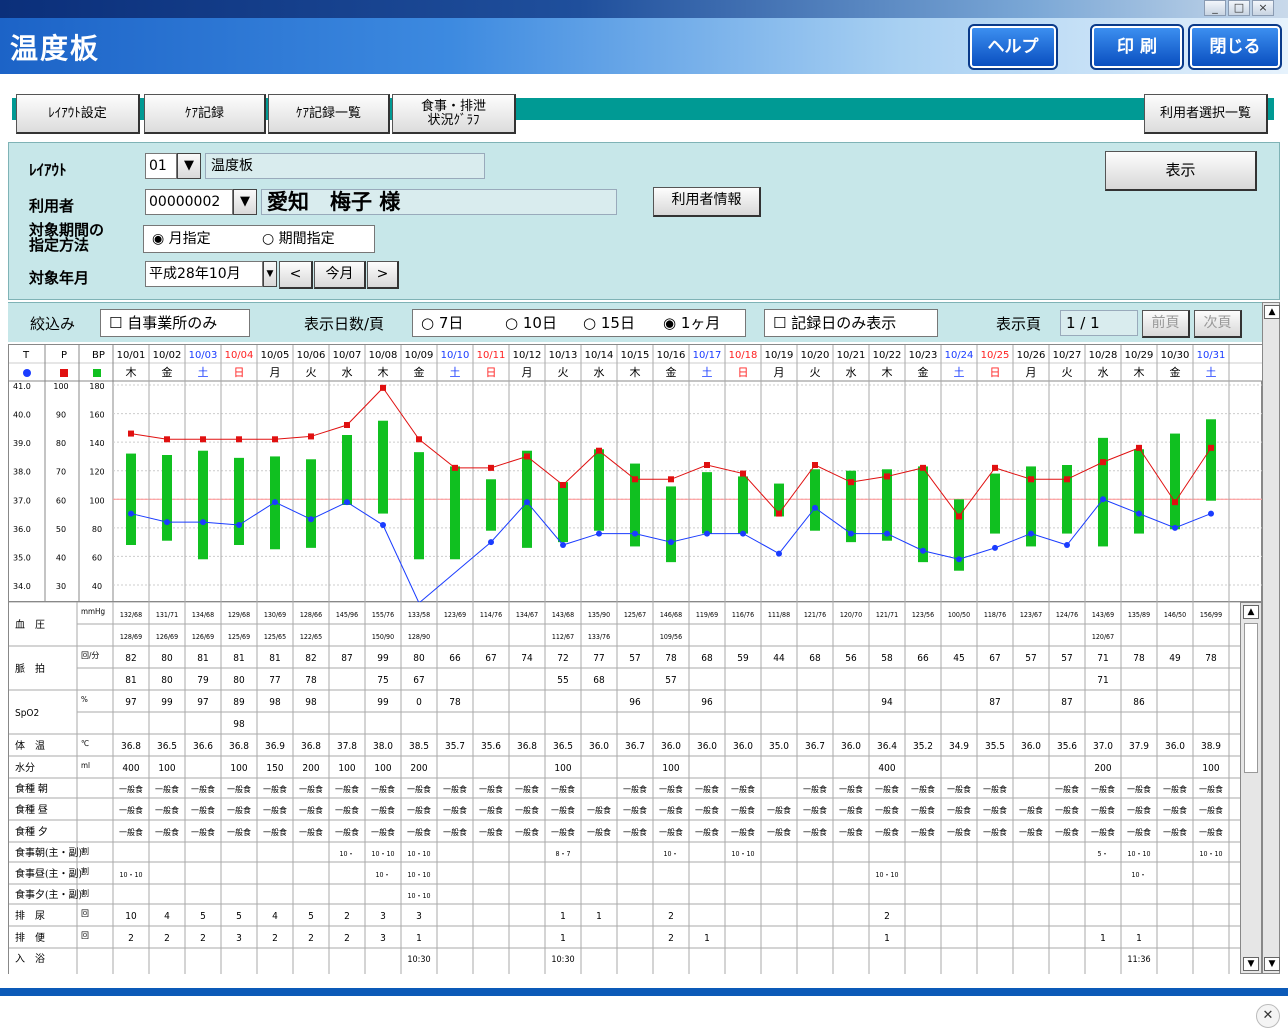 Image resolution: width=1288 pixels, height=1035 pixels. What do you see at coordinates (743, 615) in the screenshot?
I see `table-cell: 116/76` at bounding box center [743, 615].